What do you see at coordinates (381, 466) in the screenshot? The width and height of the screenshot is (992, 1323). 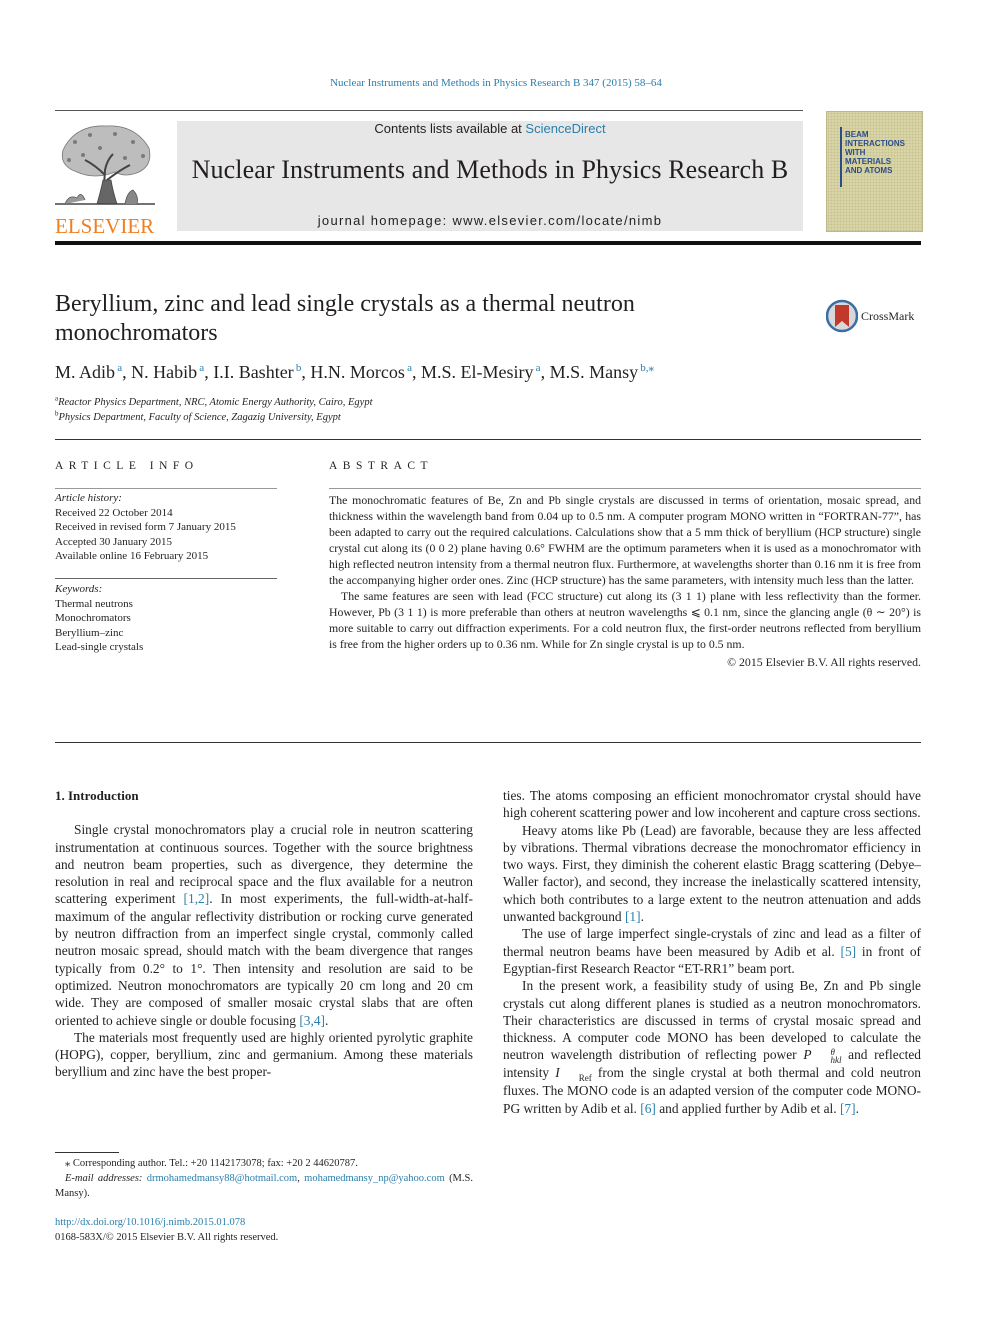 I see `abstract-heading: ABSTRACT` at bounding box center [381, 466].